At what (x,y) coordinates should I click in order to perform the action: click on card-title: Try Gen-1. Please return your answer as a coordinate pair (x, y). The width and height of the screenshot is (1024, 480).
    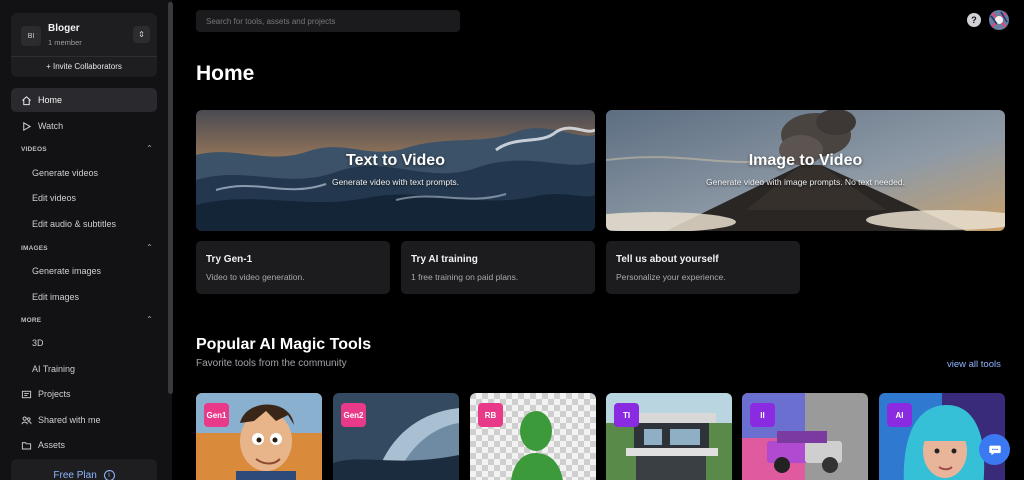
    Looking at the image, I should click on (229, 259).